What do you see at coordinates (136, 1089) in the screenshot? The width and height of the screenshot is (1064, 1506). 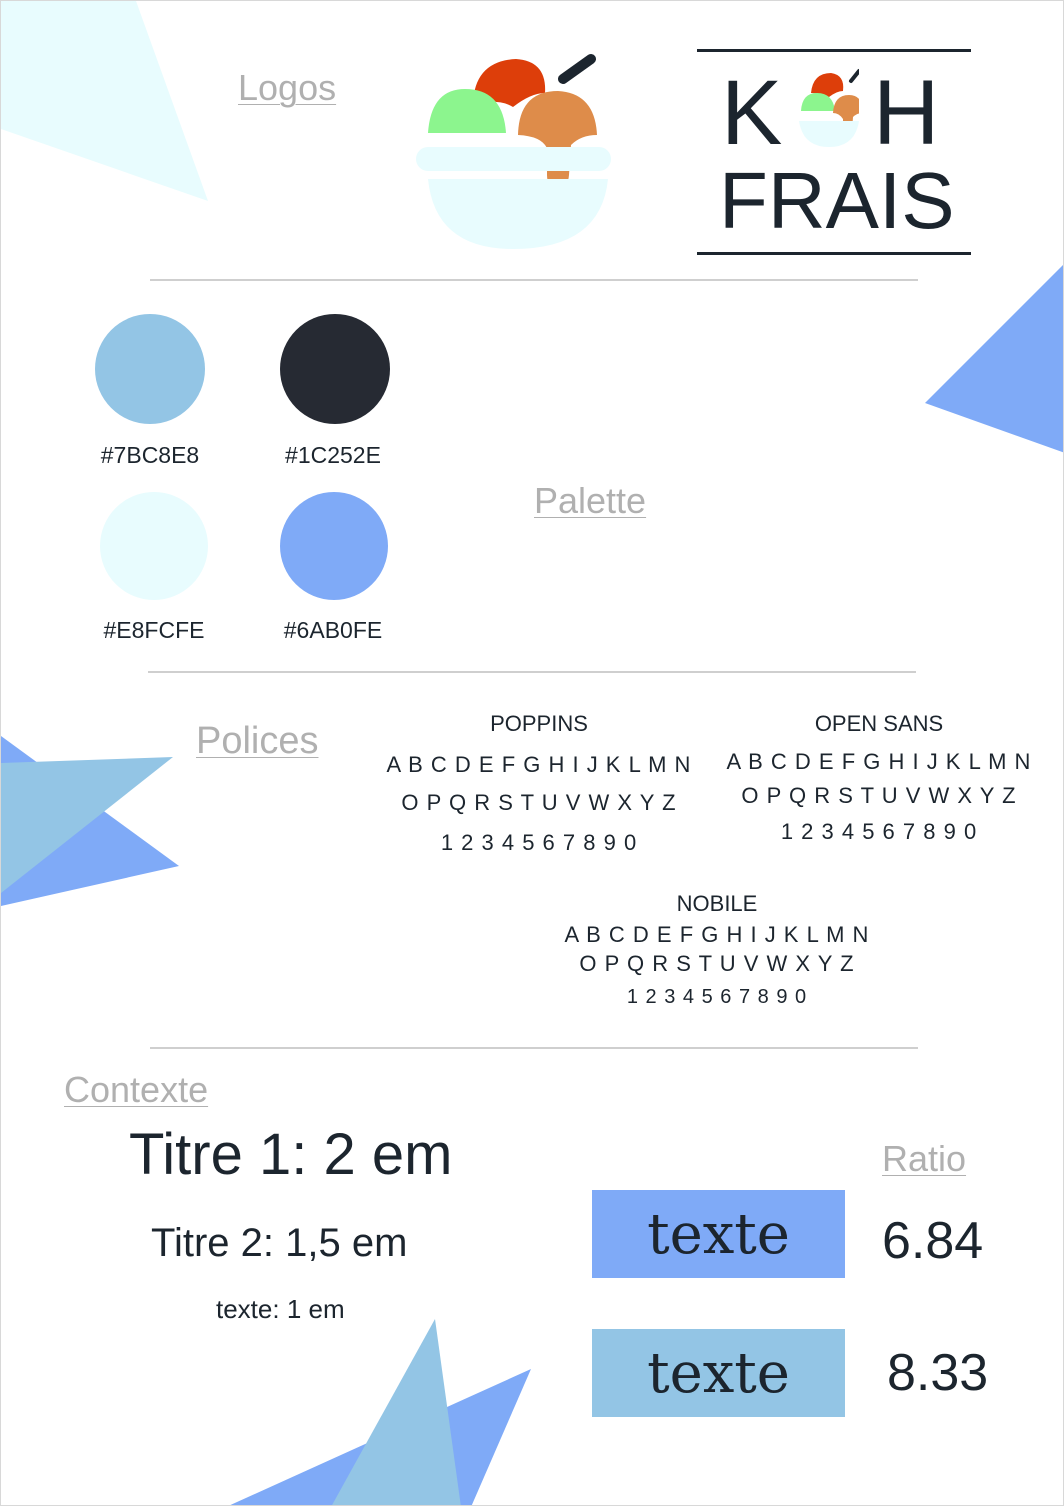 I see `contexte-heading: Contexte` at bounding box center [136, 1089].